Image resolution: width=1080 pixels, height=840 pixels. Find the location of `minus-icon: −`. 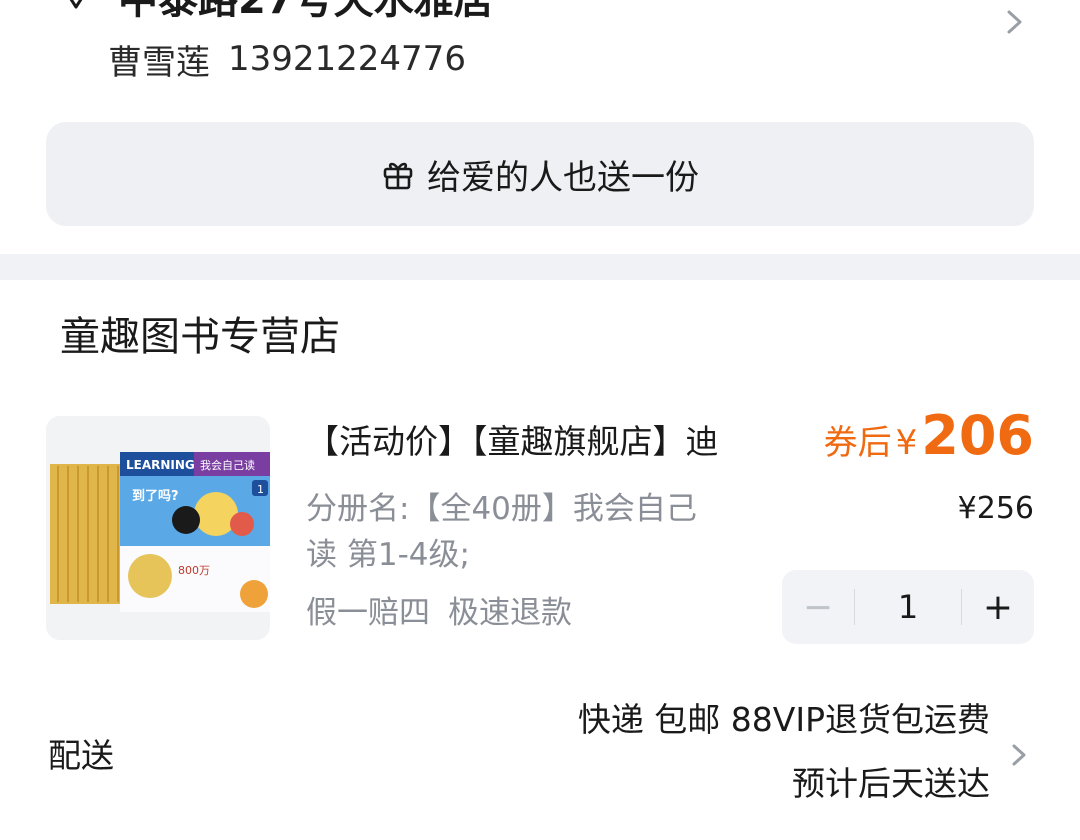

minus-icon: − is located at coordinates (818, 607).